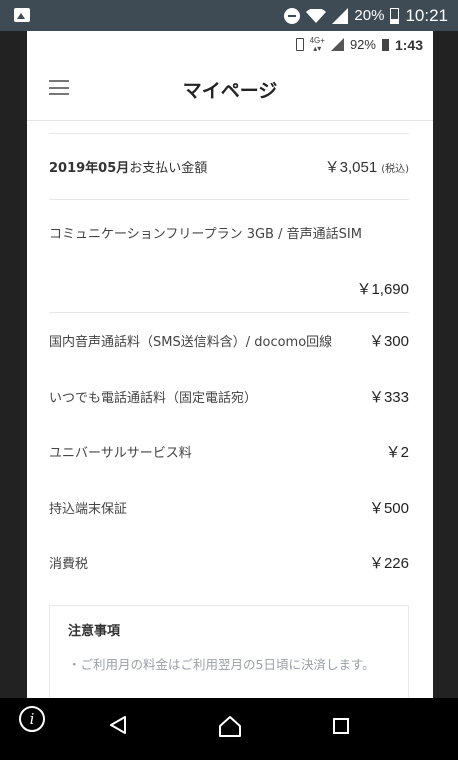  Describe the element at coordinates (397, 453) in the screenshot. I see `fee-amount: ￥2` at that location.